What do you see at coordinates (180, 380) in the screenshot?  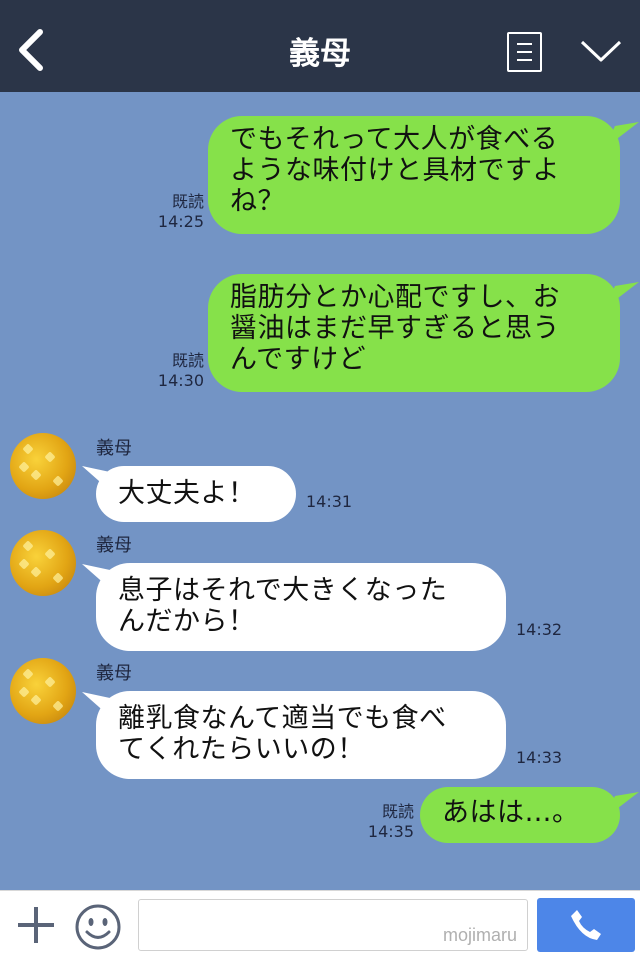 I see `message-time: 14:30` at bounding box center [180, 380].